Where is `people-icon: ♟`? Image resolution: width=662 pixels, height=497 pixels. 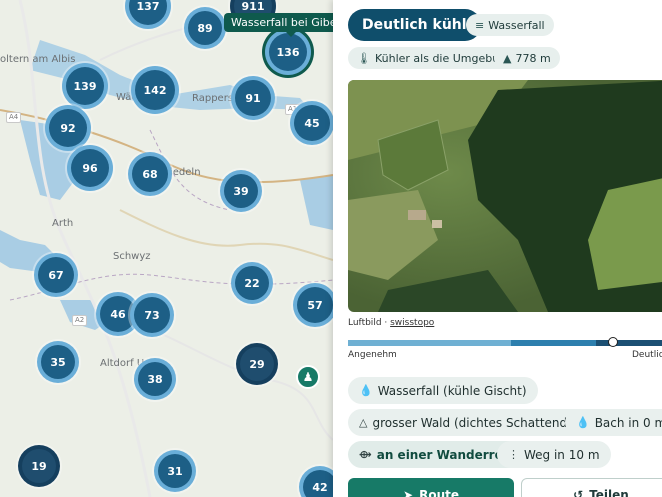 people-icon: ♟ is located at coordinates (308, 377).